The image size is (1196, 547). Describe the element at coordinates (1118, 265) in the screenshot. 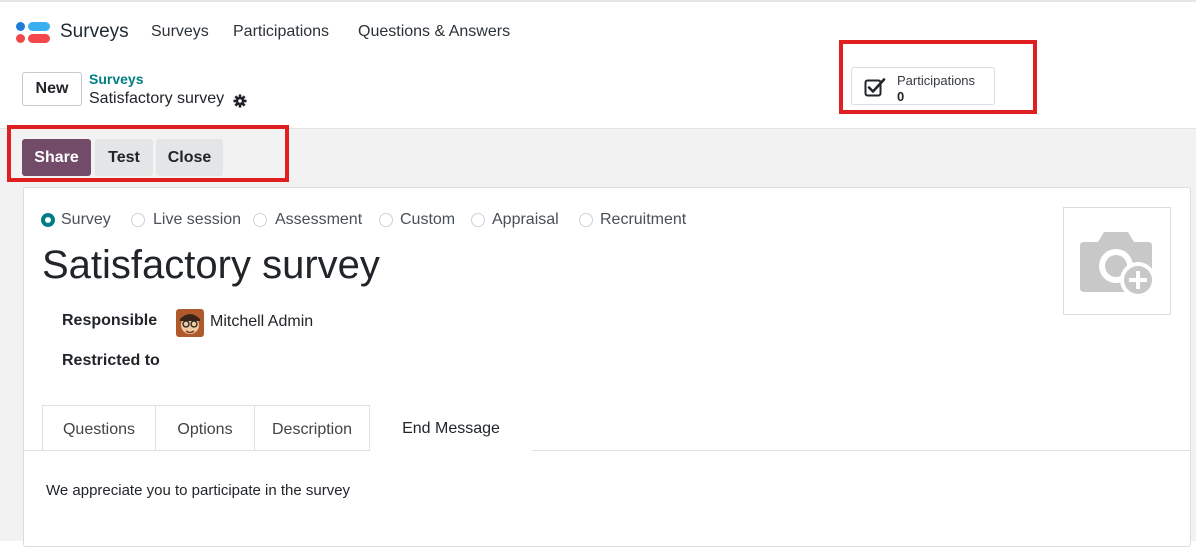

I see `camera-plus-icon` at that location.